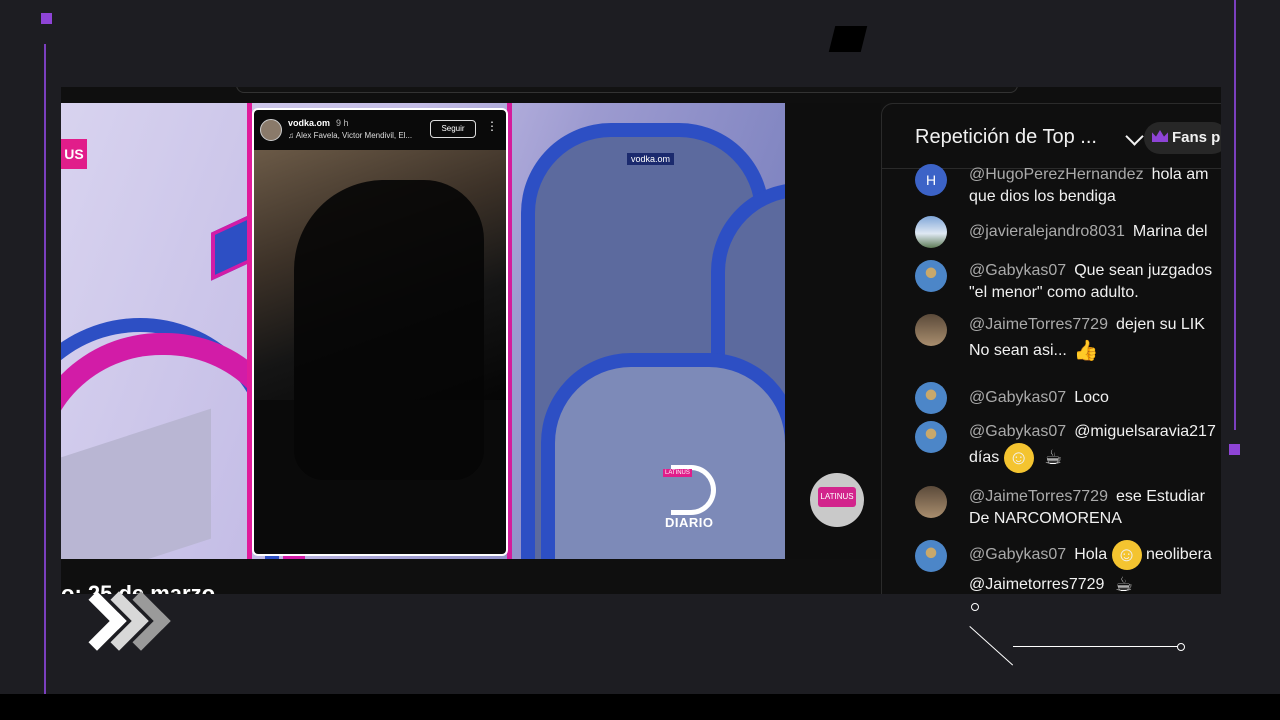  Describe the element at coordinates (1196, 137) in the screenshot. I see `fans-label: Fans p` at that location.